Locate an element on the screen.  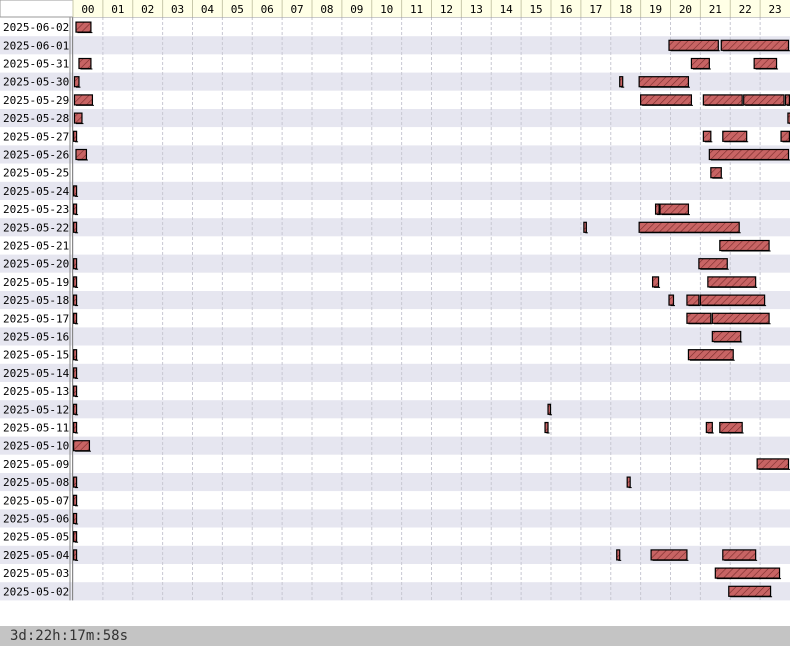
date-label: 2025-05-04 is located at coordinates (36, 555).